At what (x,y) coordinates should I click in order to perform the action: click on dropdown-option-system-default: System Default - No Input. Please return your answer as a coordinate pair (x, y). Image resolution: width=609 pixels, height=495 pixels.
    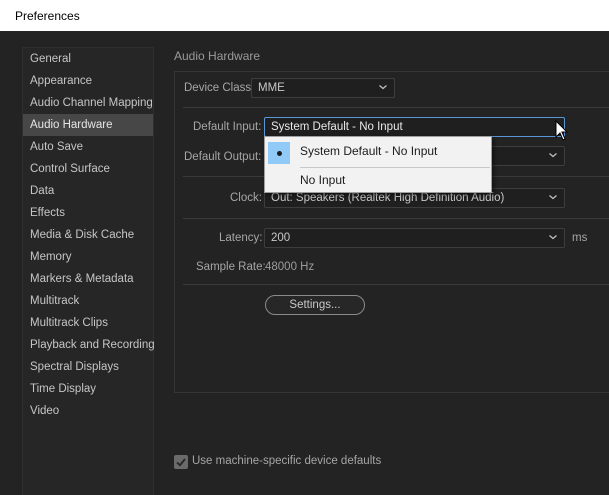
    Looking at the image, I should click on (378, 151).